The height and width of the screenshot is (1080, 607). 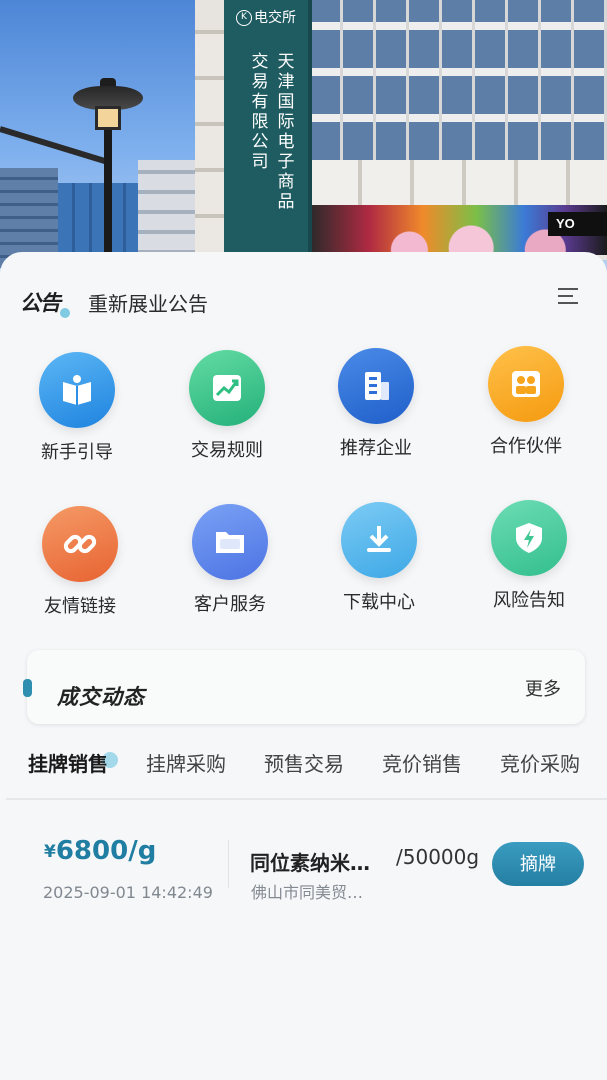 What do you see at coordinates (228, 864) in the screenshot?
I see `listing-divider` at bounding box center [228, 864].